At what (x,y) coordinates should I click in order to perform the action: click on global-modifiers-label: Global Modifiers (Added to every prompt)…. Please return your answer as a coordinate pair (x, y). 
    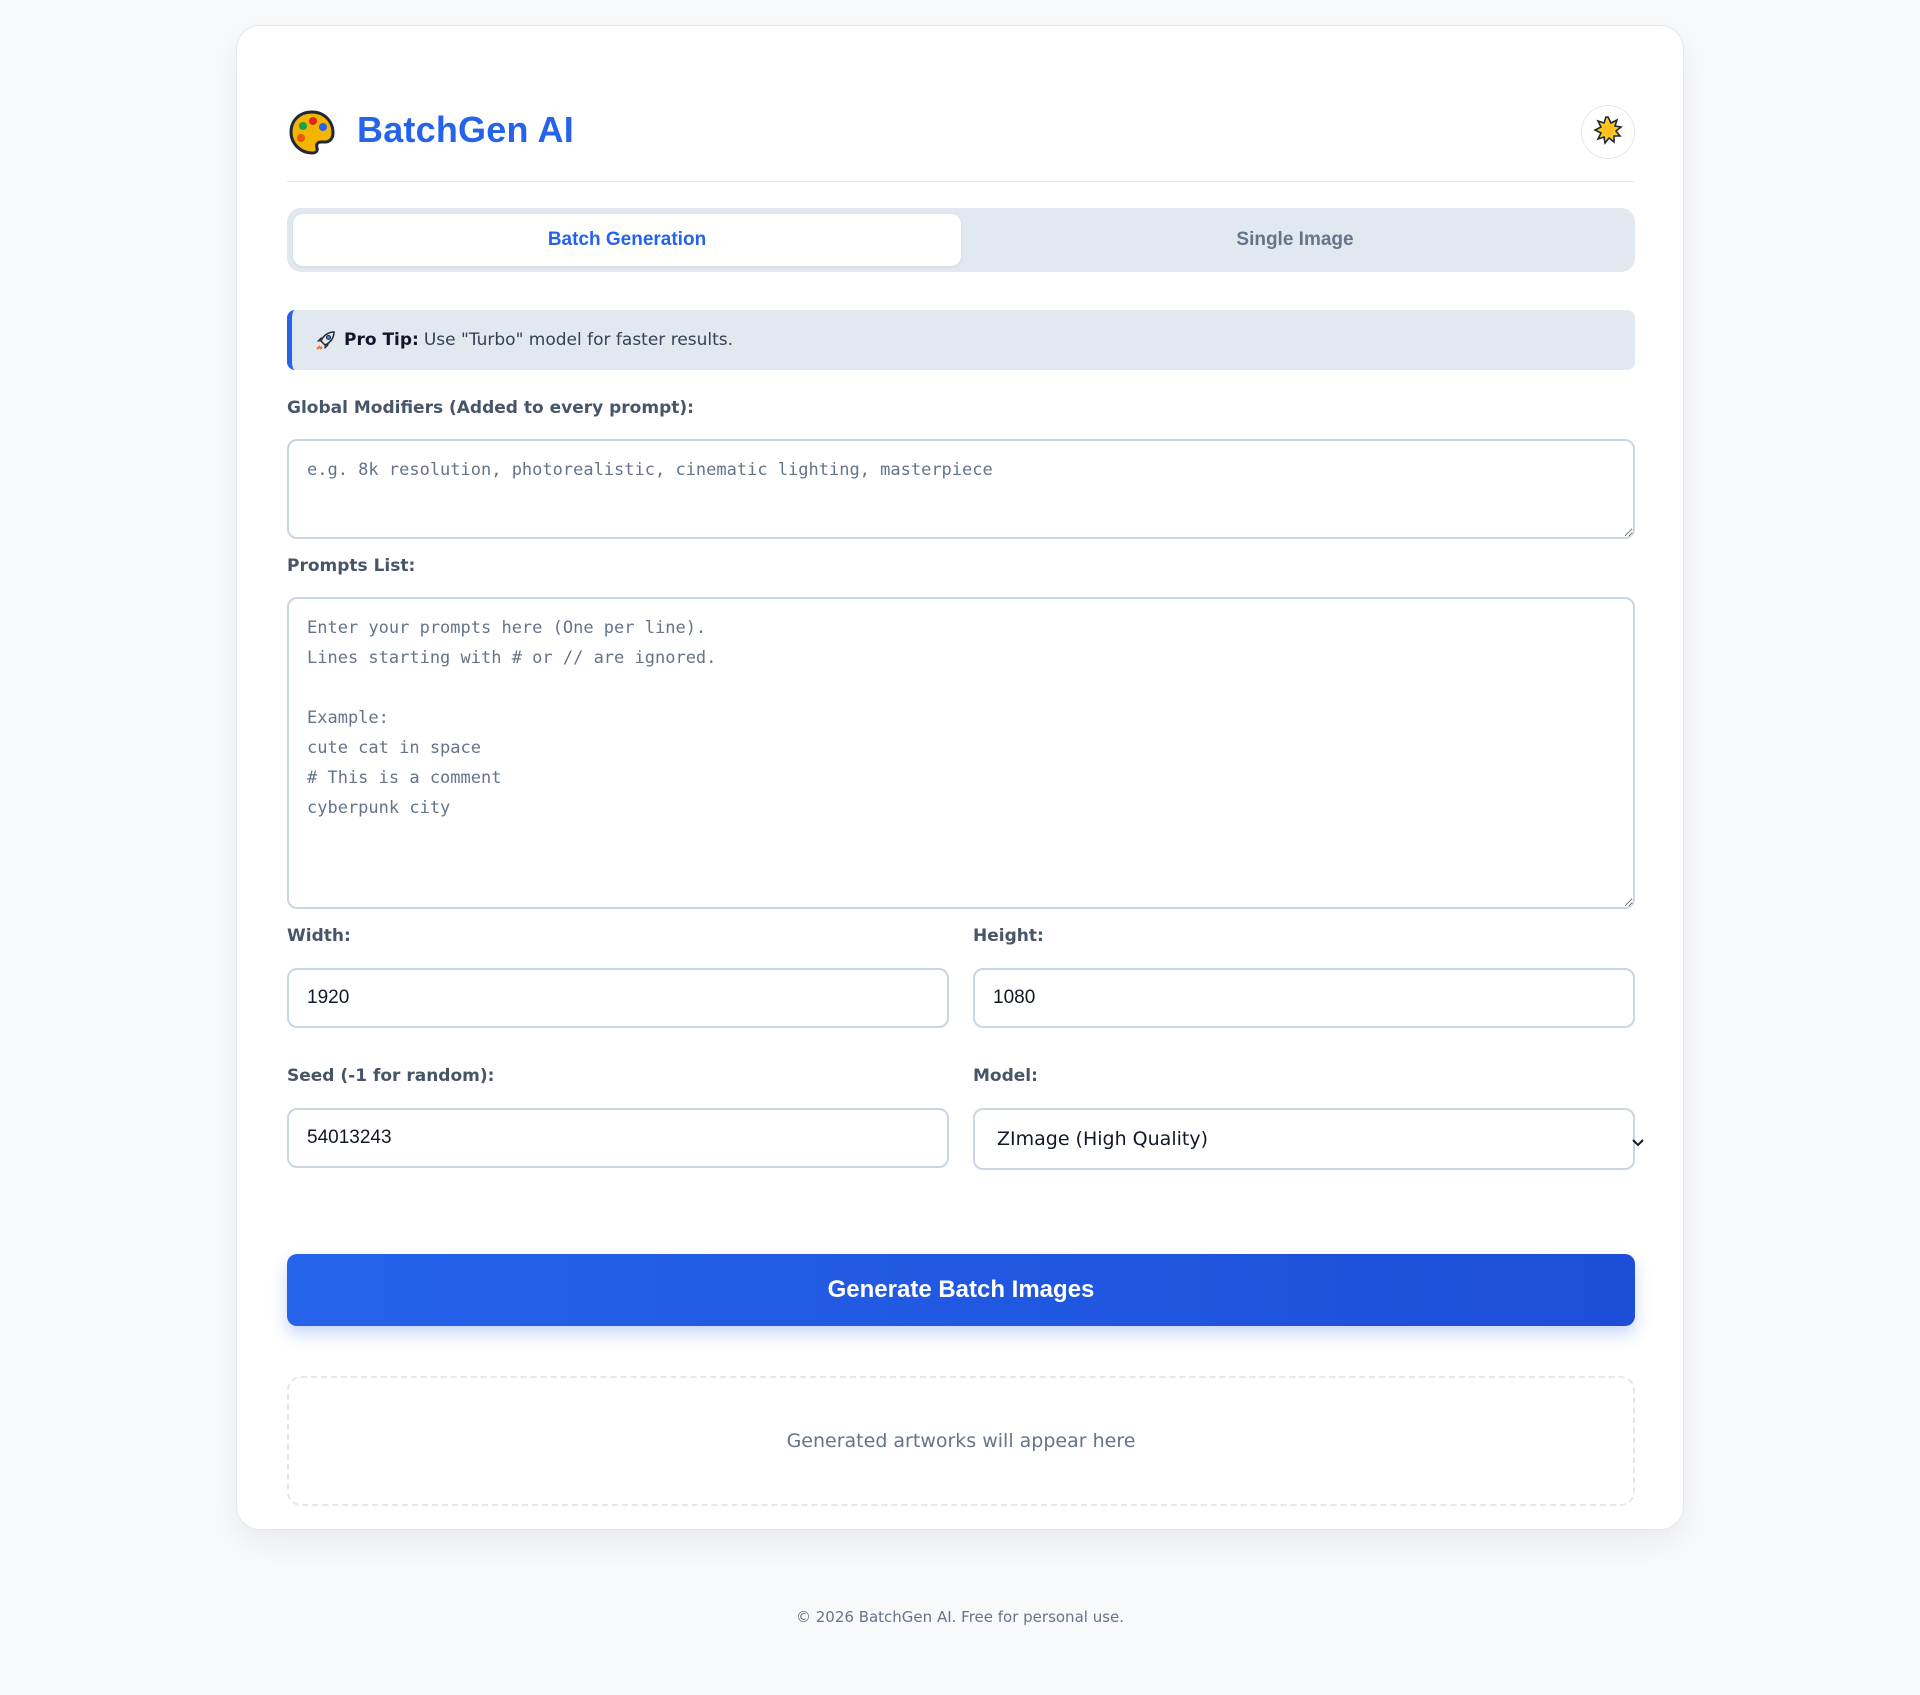
    Looking at the image, I should click on (490, 408).